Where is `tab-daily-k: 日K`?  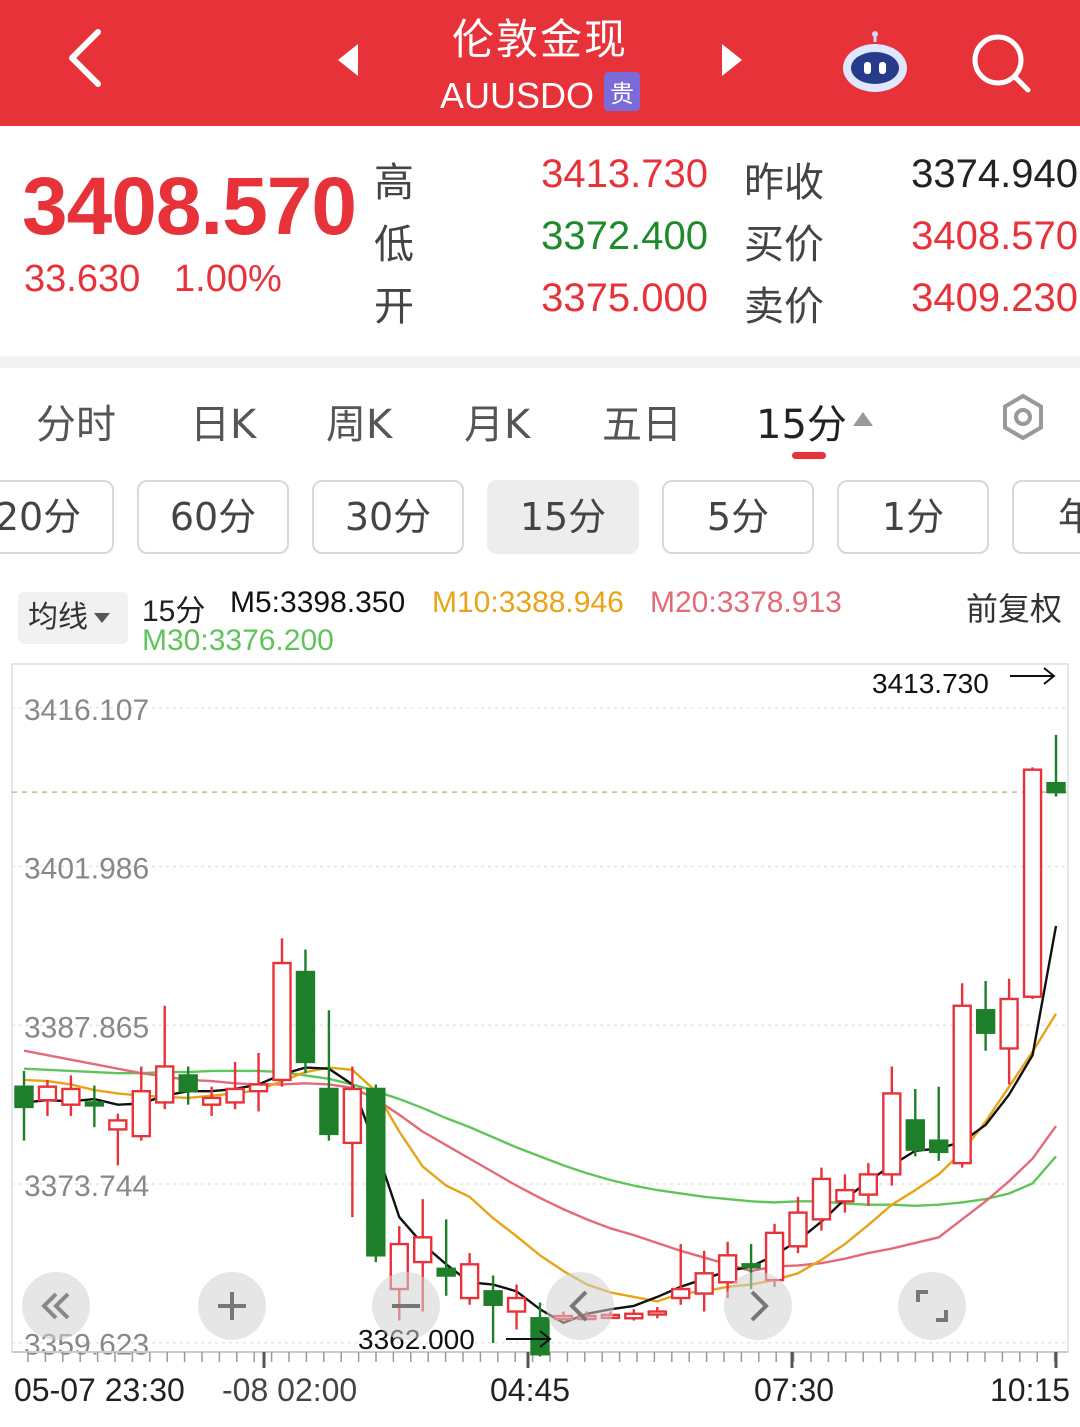 tab-daily-k: 日K is located at coordinates (223, 421).